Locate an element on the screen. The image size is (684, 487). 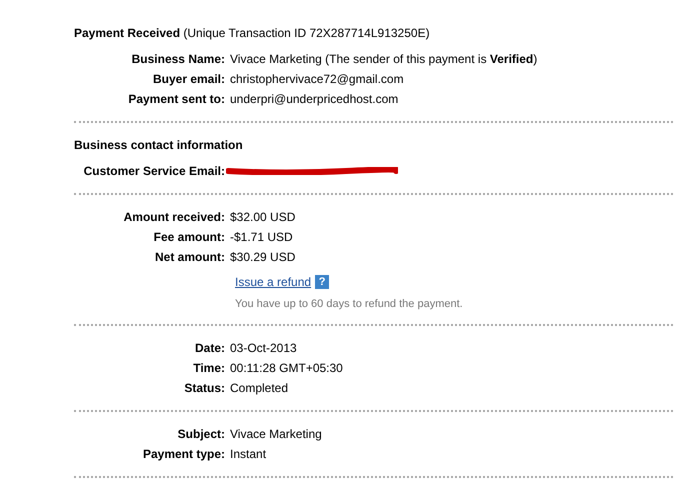
refund-note: You have up to 60 days to refund the payment. is located at coordinates (349, 304).